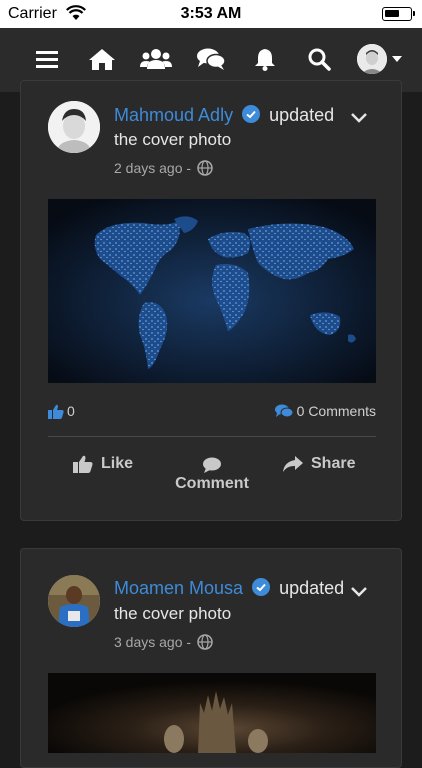 This screenshot has width=422, height=768. Describe the element at coordinates (212, 436) in the screenshot. I see `divider` at that location.